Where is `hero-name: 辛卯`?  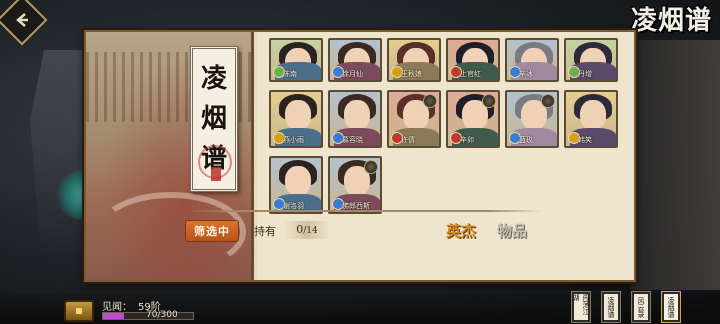
hero-name: 辛卯 is located at coordinates (467, 140).